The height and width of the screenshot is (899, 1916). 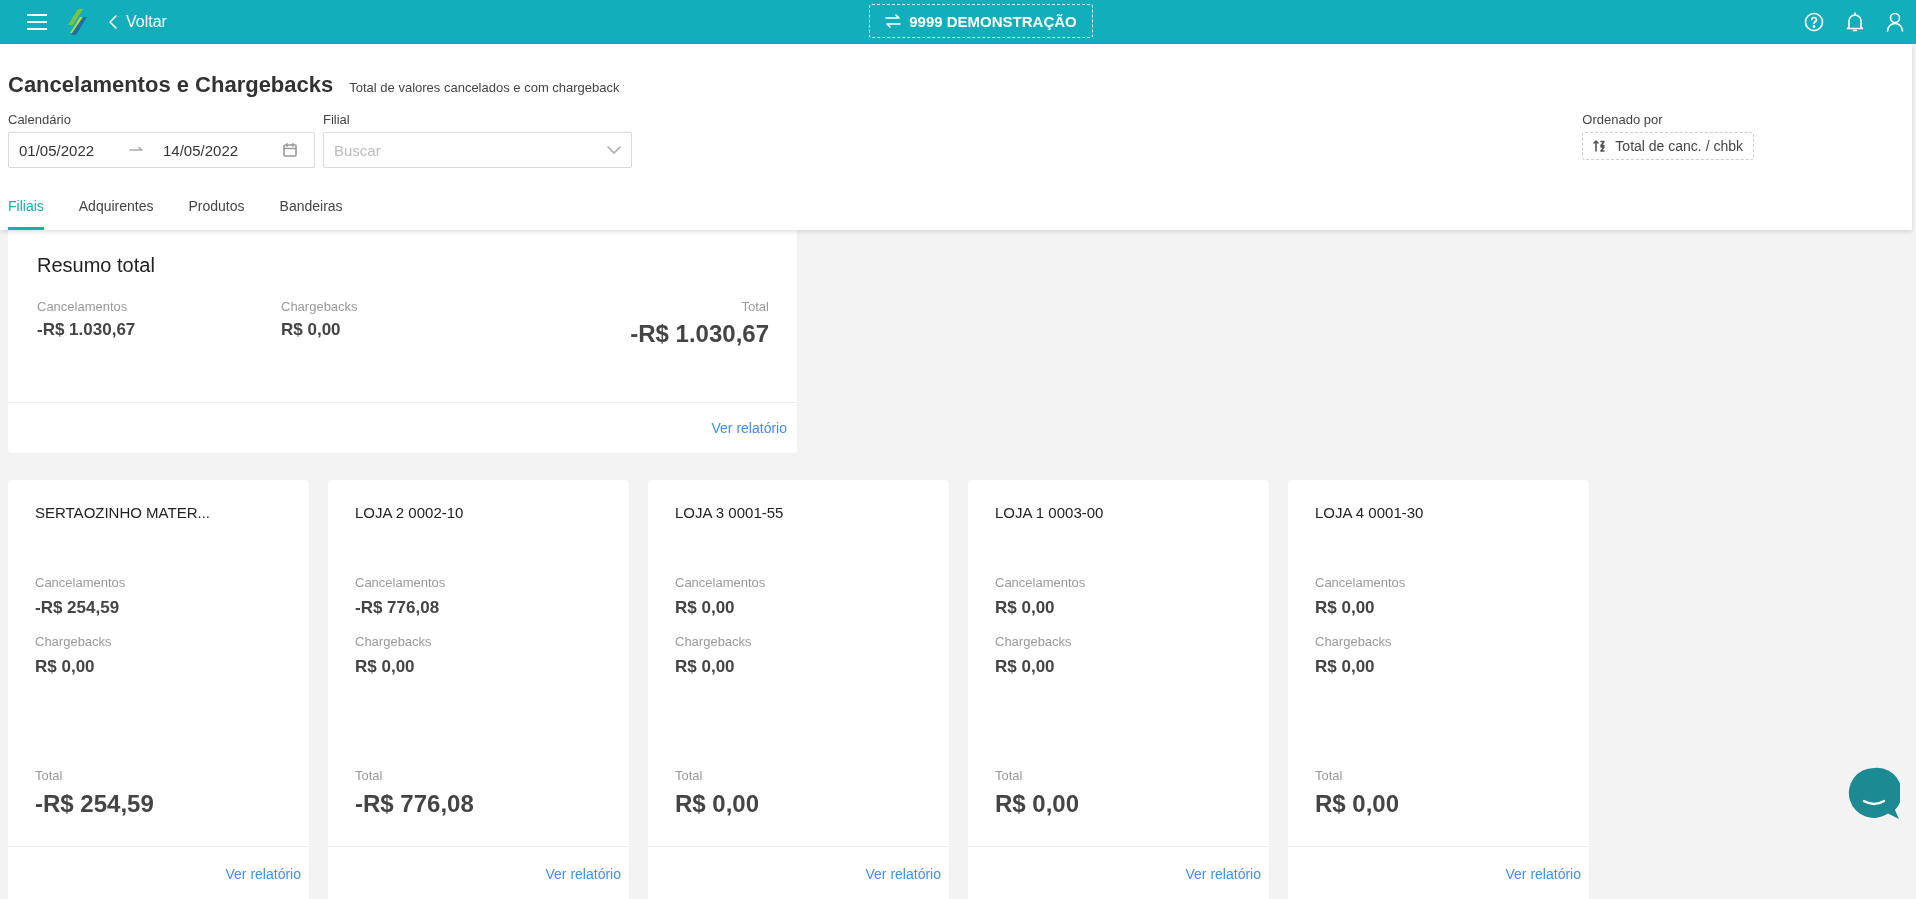 What do you see at coordinates (699, 334) in the screenshot?
I see `total-value: -R$ 1.030,67` at bounding box center [699, 334].